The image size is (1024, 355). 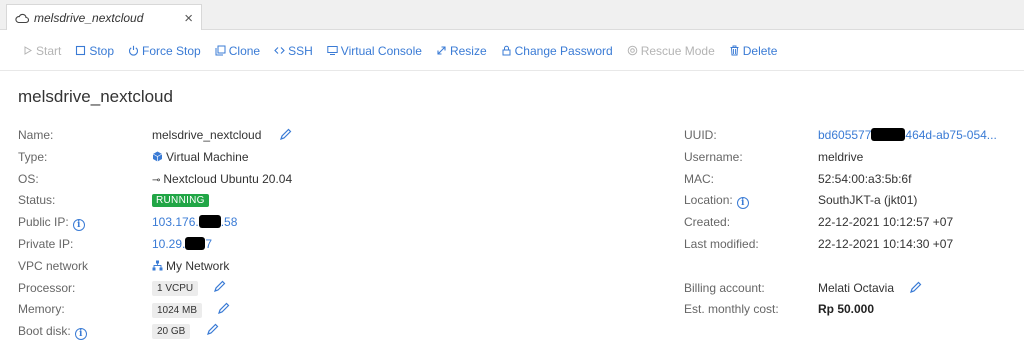 I want to click on public-ip-value: 103.176. .58, so click(x=194, y=222).